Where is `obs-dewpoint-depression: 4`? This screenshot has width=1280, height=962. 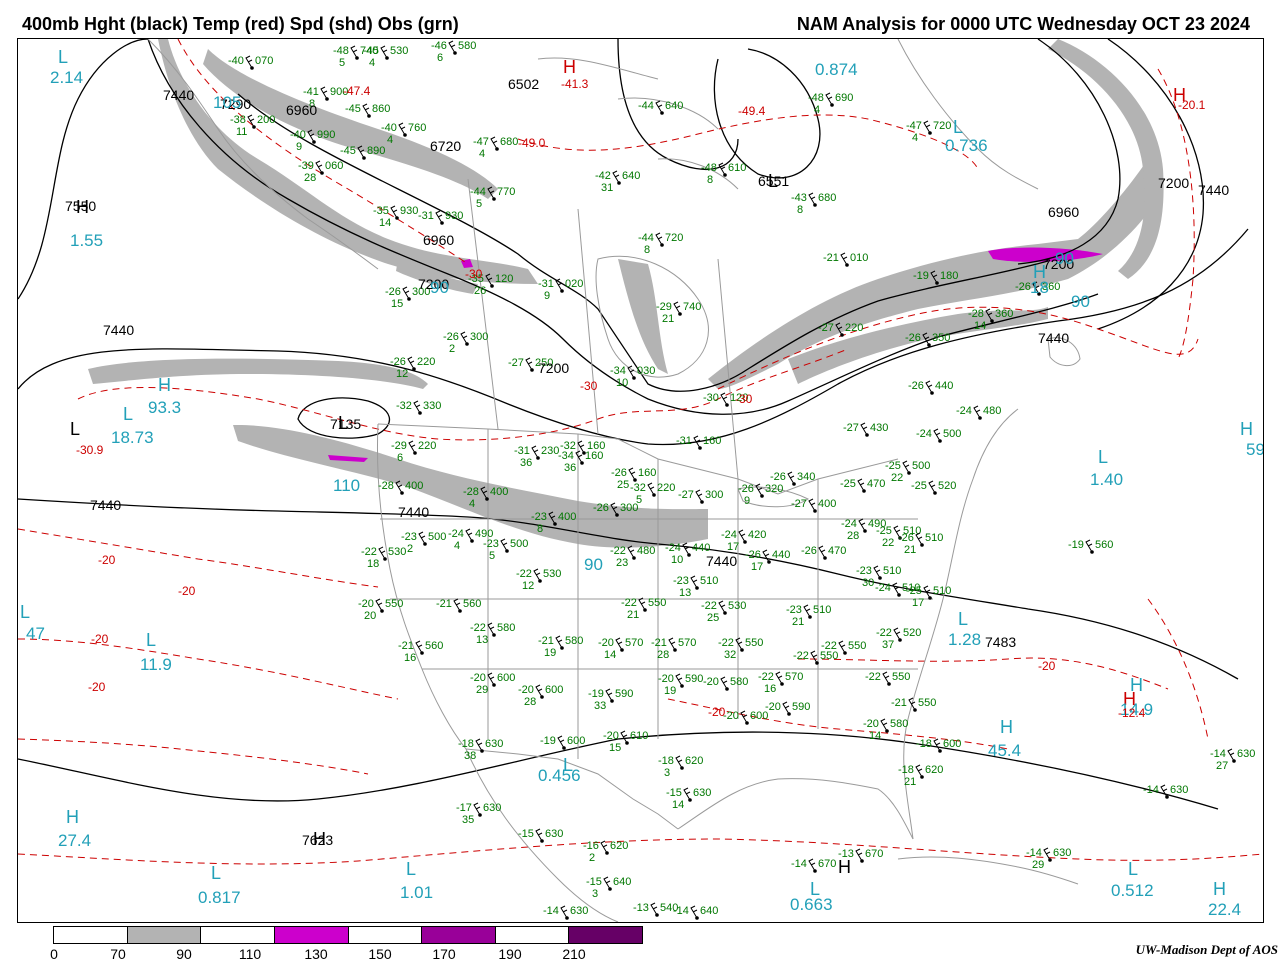 obs-dewpoint-depression: 4 is located at coordinates (915, 138).